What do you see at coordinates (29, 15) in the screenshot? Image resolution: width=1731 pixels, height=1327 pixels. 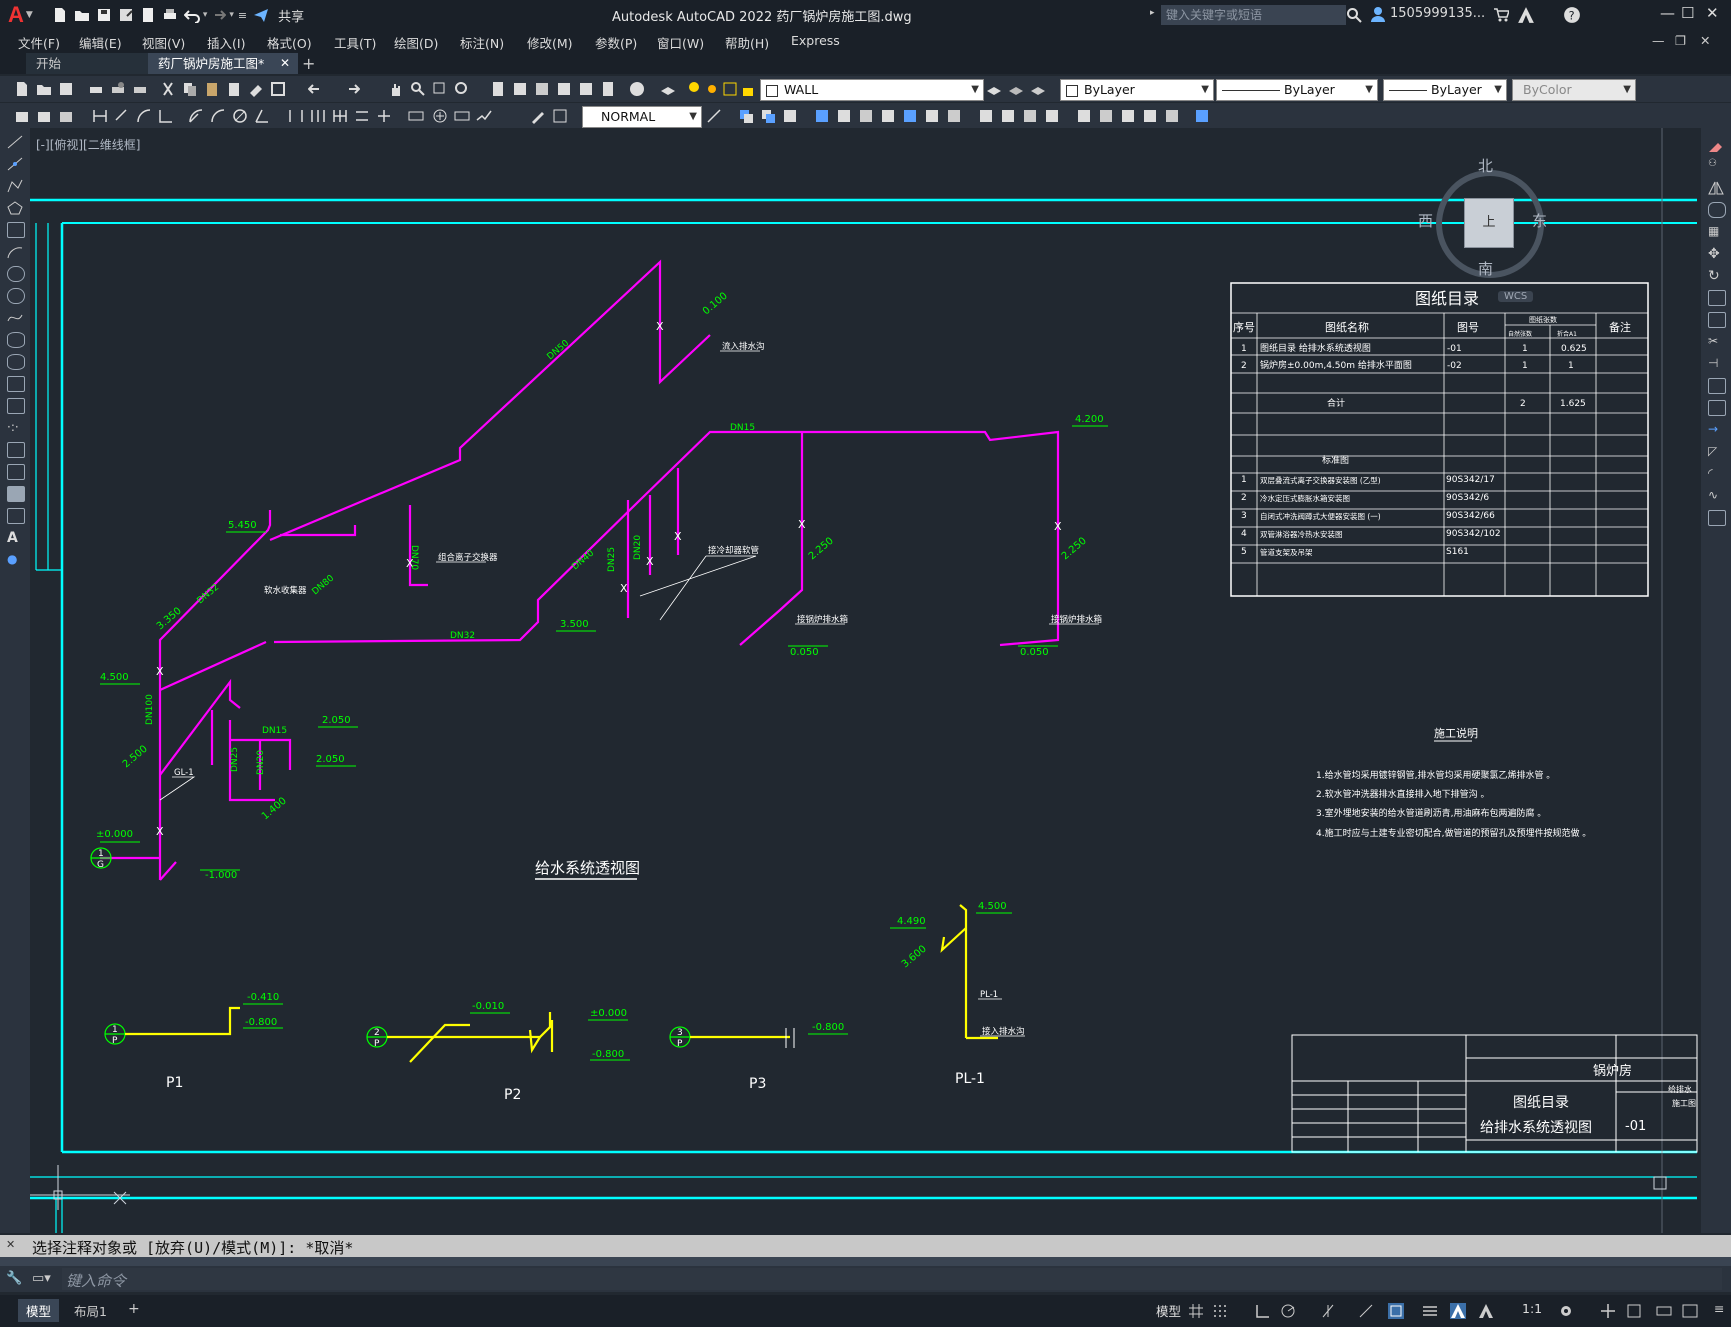 I see `app-menu-dropdown-icon: ▼` at bounding box center [29, 15].